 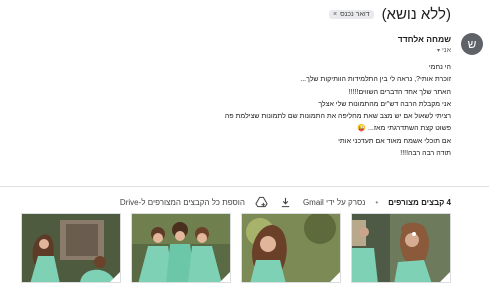 I want to click on remove-label-icon: ×, so click(x=335, y=14).